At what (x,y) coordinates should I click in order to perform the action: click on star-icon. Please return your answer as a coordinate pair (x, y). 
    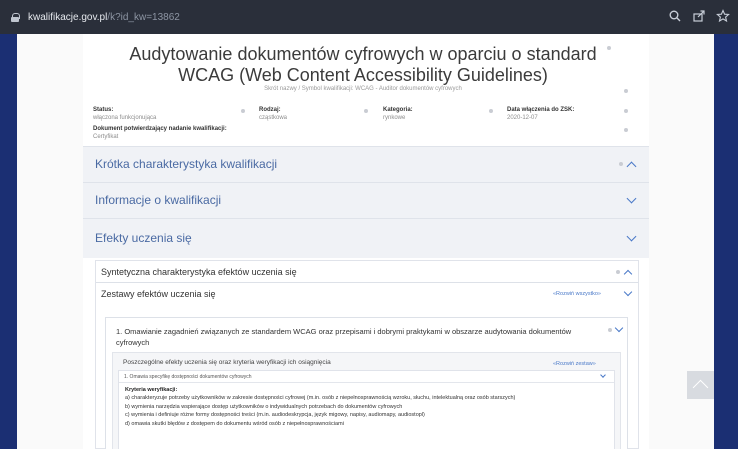
    Looking at the image, I should click on (723, 16).